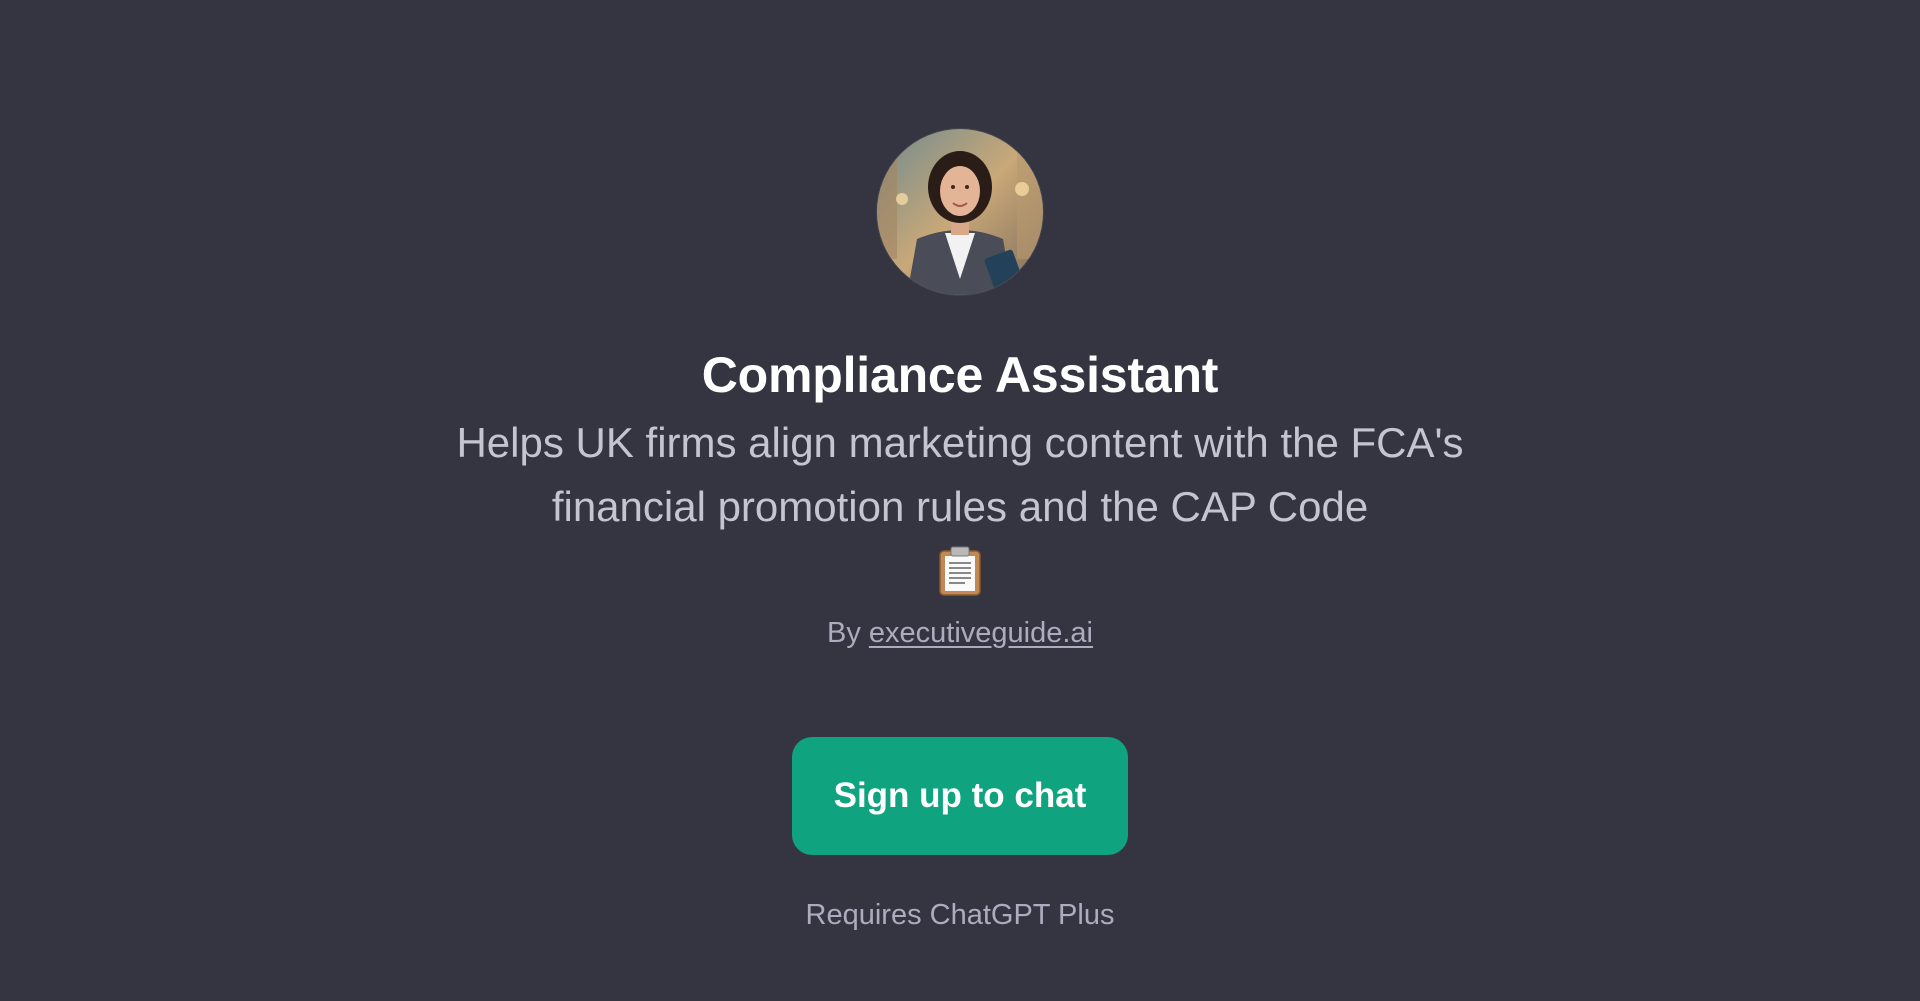 This screenshot has width=1920, height=1001. Describe the element at coordinates (960, 375) in the screenshot. I see `gpt-title: Compliance Assistant` at that location.